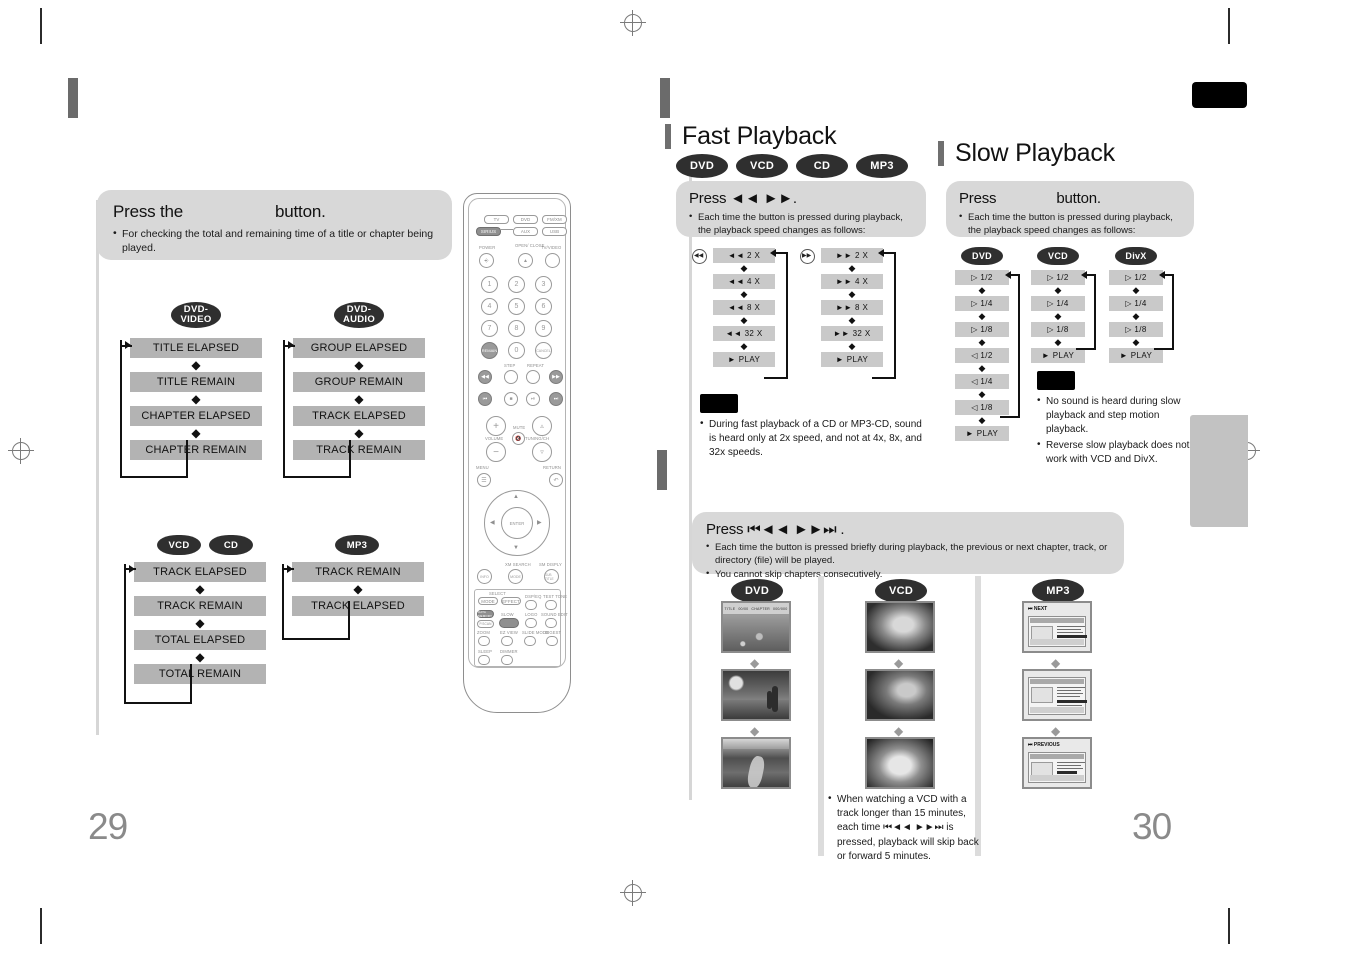 This screenshot has width=1350, height=954. Describe the element at coordinates (507, 229) in the screenshot. I see `remote-source-connector` at that location.